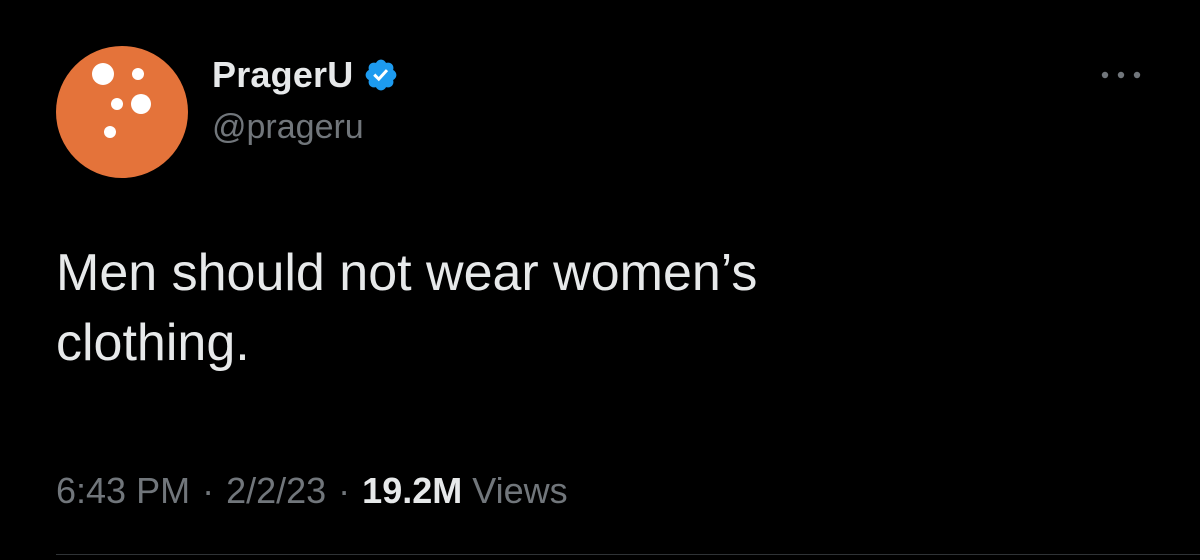 The height and width of the screenshot is (560, 1200). What do you see at coordinates (412, 491) in the screenshot?
I see `views-count: 19.2M` at bounding box center [412, 491].